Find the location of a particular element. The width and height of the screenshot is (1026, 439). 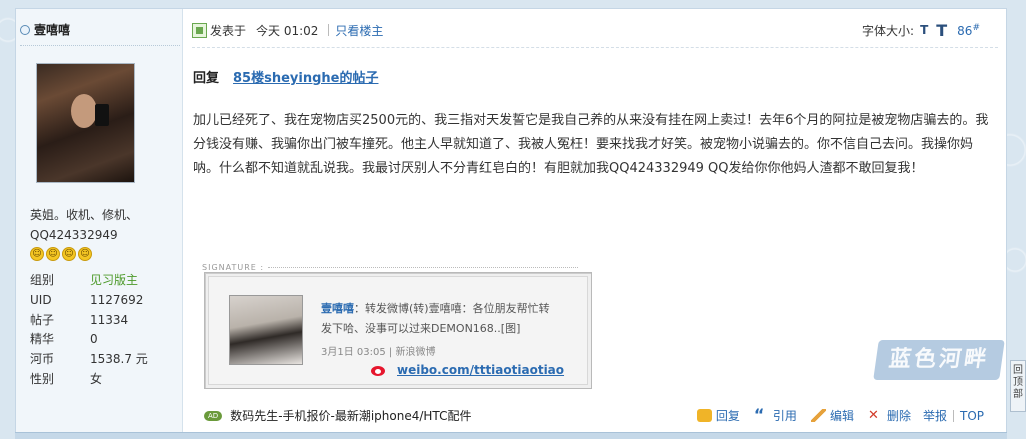

report-button-label: 举报 is located at coordinates (934, 416).